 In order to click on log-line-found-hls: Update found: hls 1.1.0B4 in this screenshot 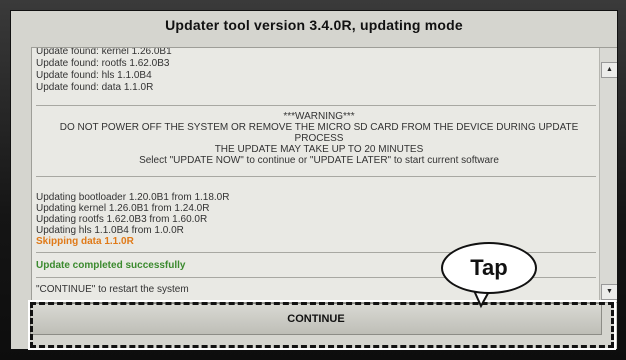, I will do `click(94, 75)`.